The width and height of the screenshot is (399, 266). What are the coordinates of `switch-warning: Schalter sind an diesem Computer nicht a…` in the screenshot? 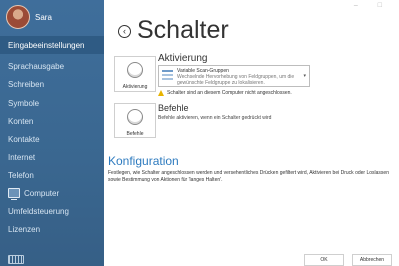 It's located at (225, 93).